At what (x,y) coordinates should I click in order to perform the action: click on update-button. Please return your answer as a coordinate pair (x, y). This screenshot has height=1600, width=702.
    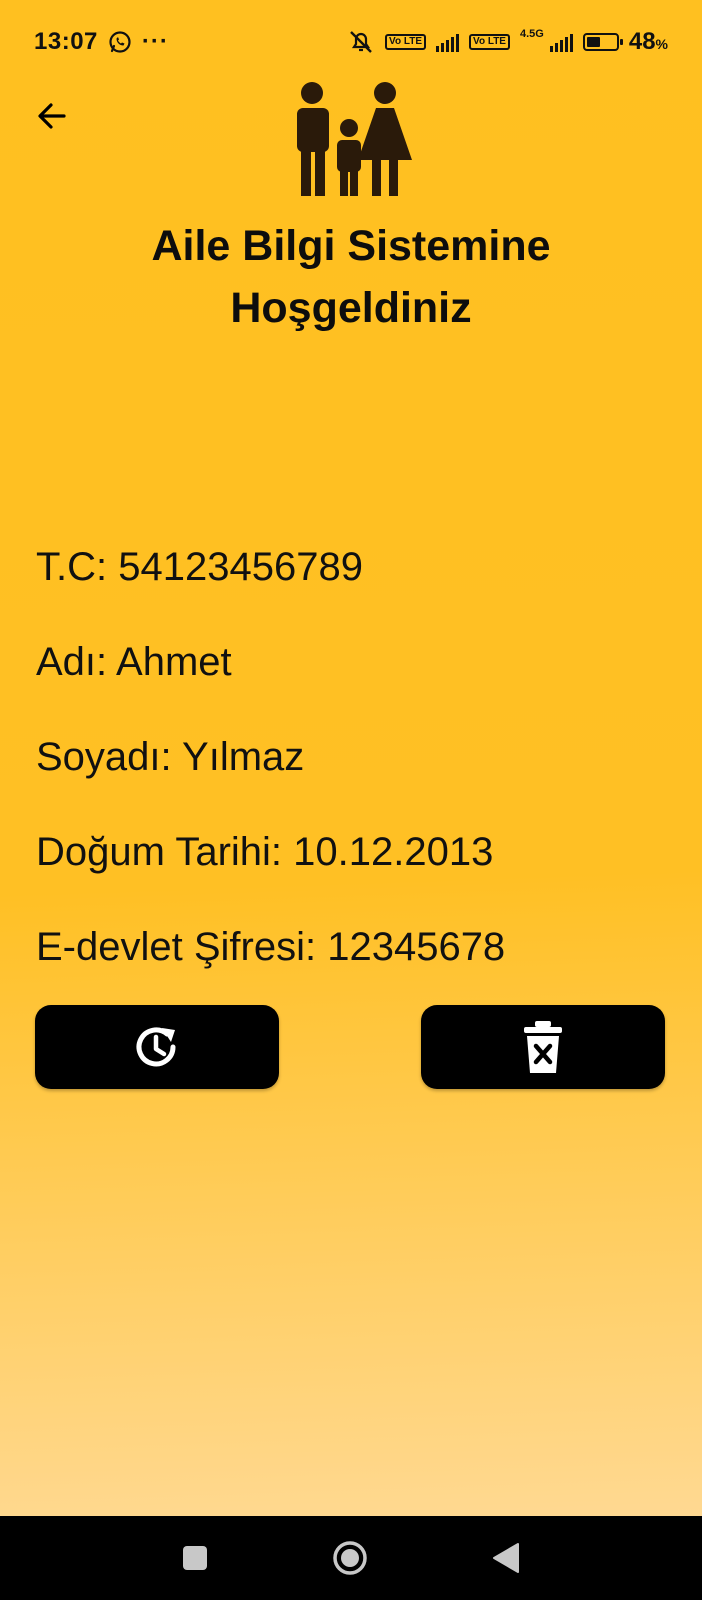
    Looking at the image, I should click on (157, 1047).